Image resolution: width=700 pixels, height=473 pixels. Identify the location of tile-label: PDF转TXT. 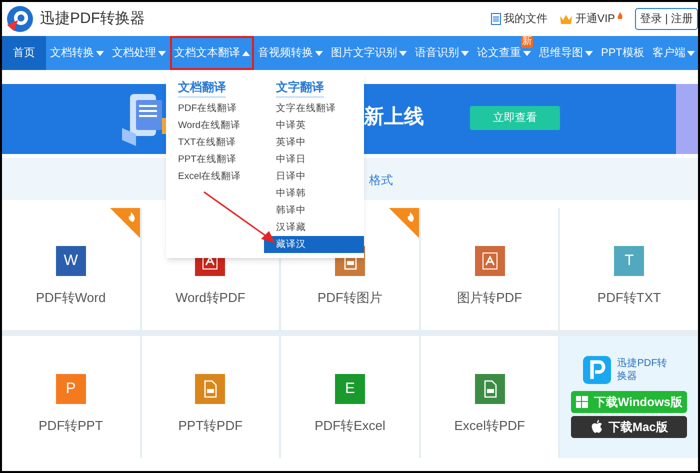
(629, 298).